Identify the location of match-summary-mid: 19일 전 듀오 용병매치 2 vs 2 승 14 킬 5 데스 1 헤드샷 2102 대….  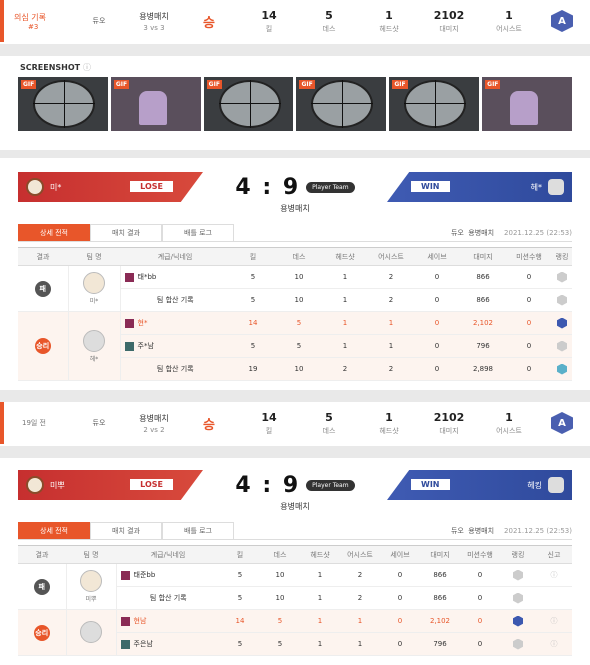
(295, 424).